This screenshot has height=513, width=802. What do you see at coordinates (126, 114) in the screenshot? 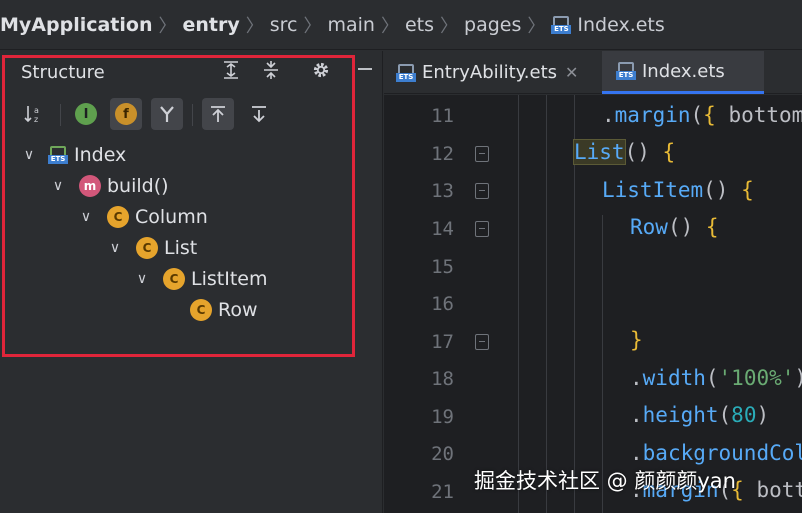
I see `show-fields-icon: f` at bounding box center [126, 114].